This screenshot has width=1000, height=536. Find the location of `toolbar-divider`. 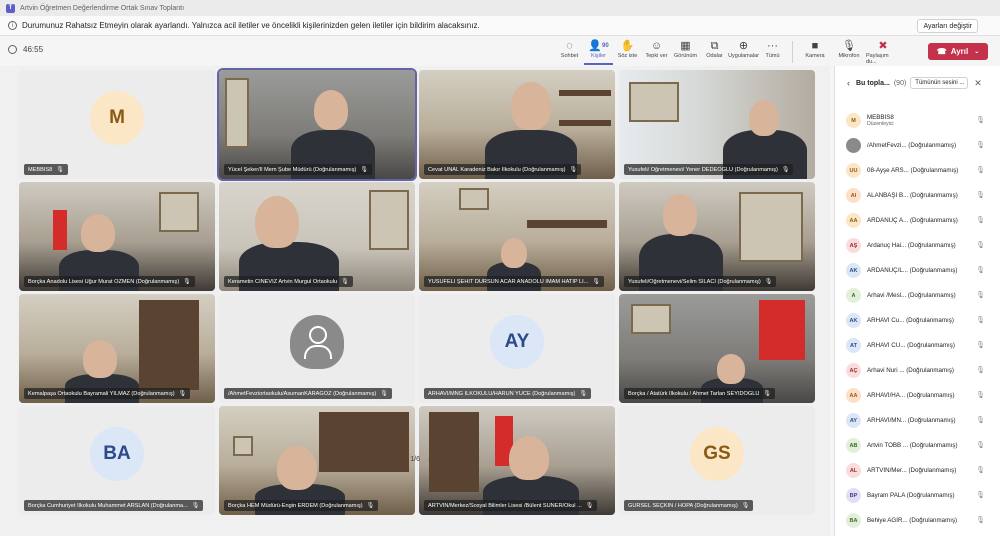

toolbar-divider is located at coordinates (792, 52).